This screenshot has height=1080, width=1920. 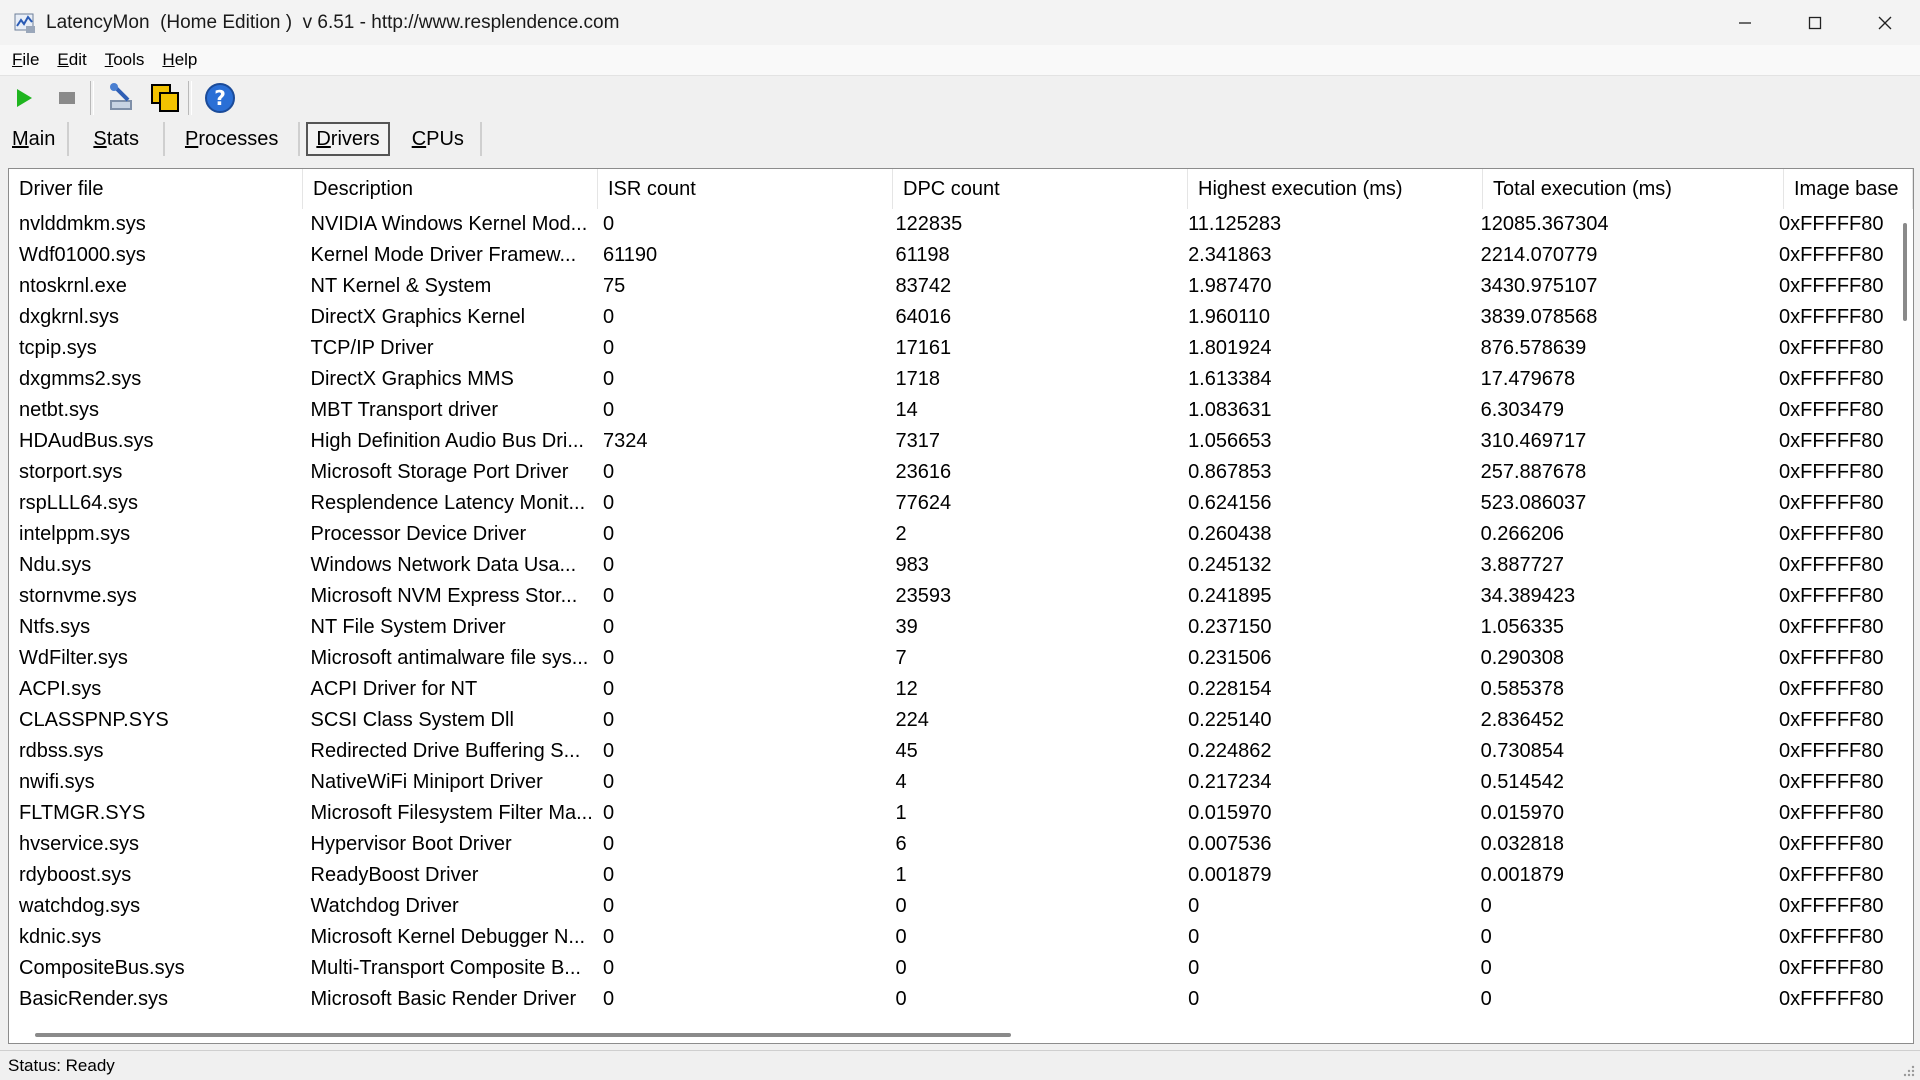 I want to click on stop-button, so click(x=67, y=98).